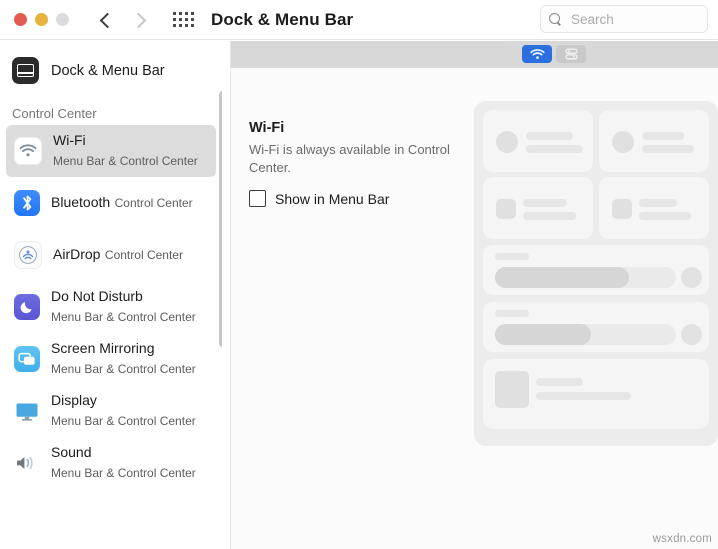  Describe the element at coordinates (123, 20) in the screenshot. I see `navigation-buttons` at that location.